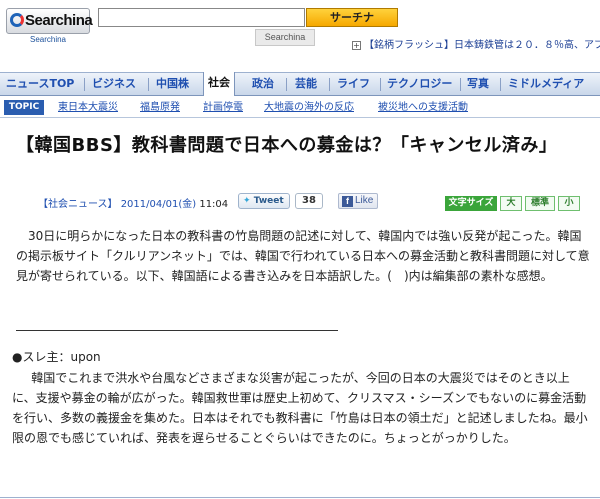  I want to click on text-size-standard-button: 標準, so click(540, 203).